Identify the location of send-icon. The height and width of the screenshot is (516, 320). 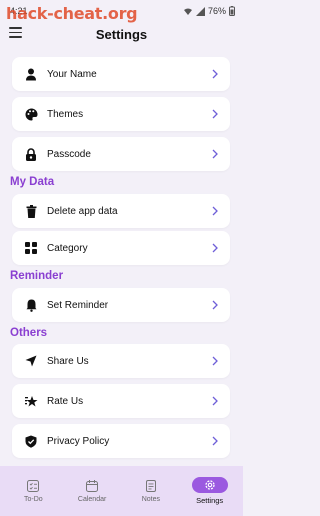
(31, 361).